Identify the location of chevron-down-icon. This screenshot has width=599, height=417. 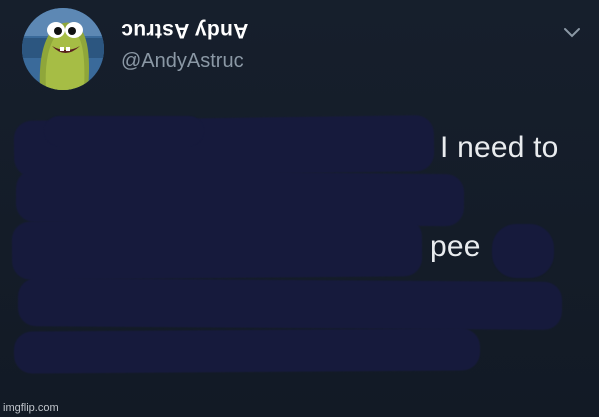
(572, 33).